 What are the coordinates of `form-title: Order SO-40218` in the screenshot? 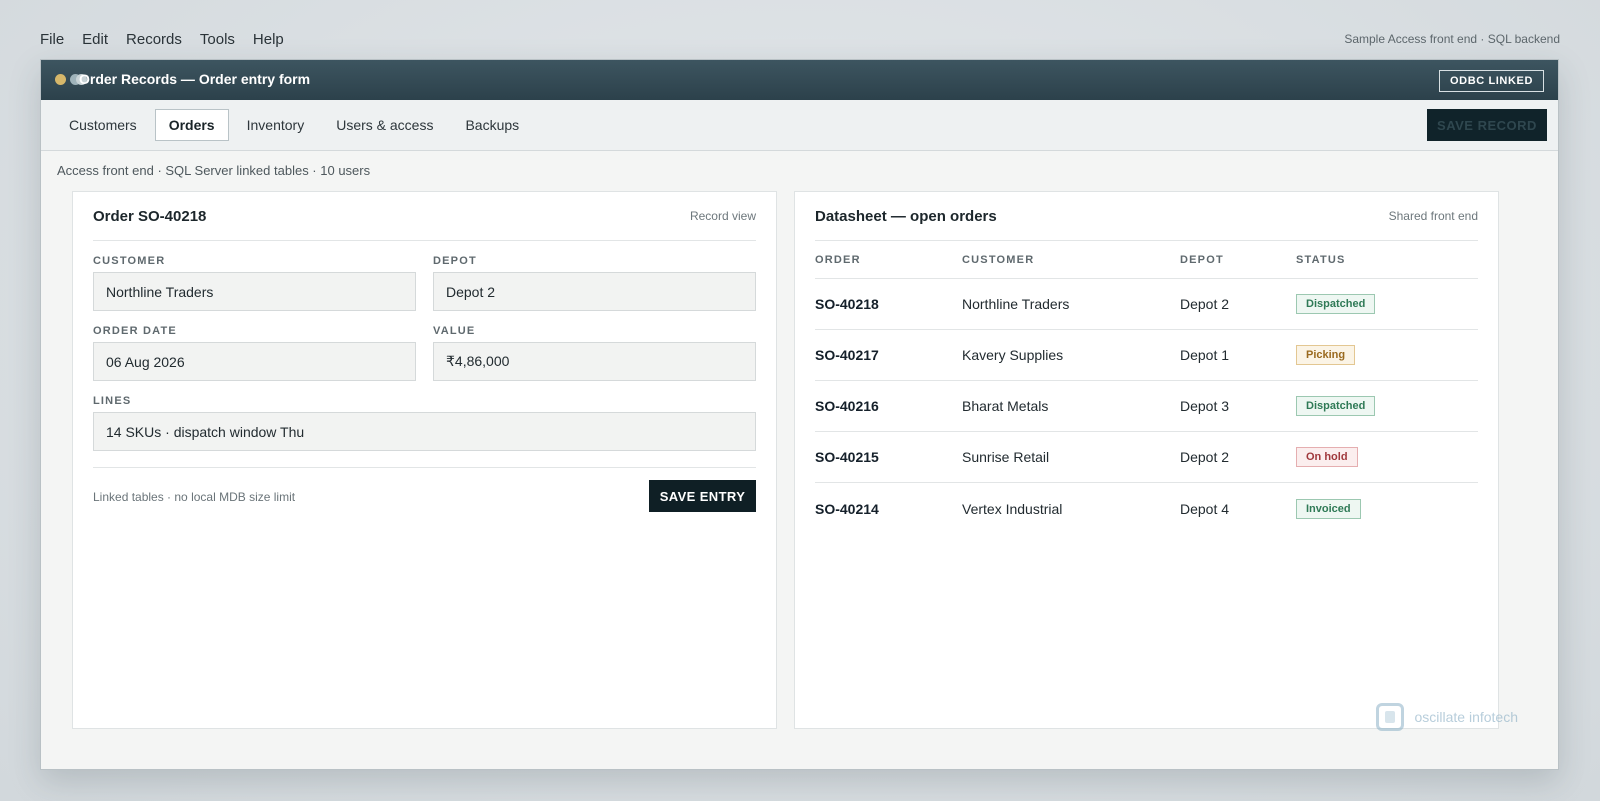 It's located at (150, 216).